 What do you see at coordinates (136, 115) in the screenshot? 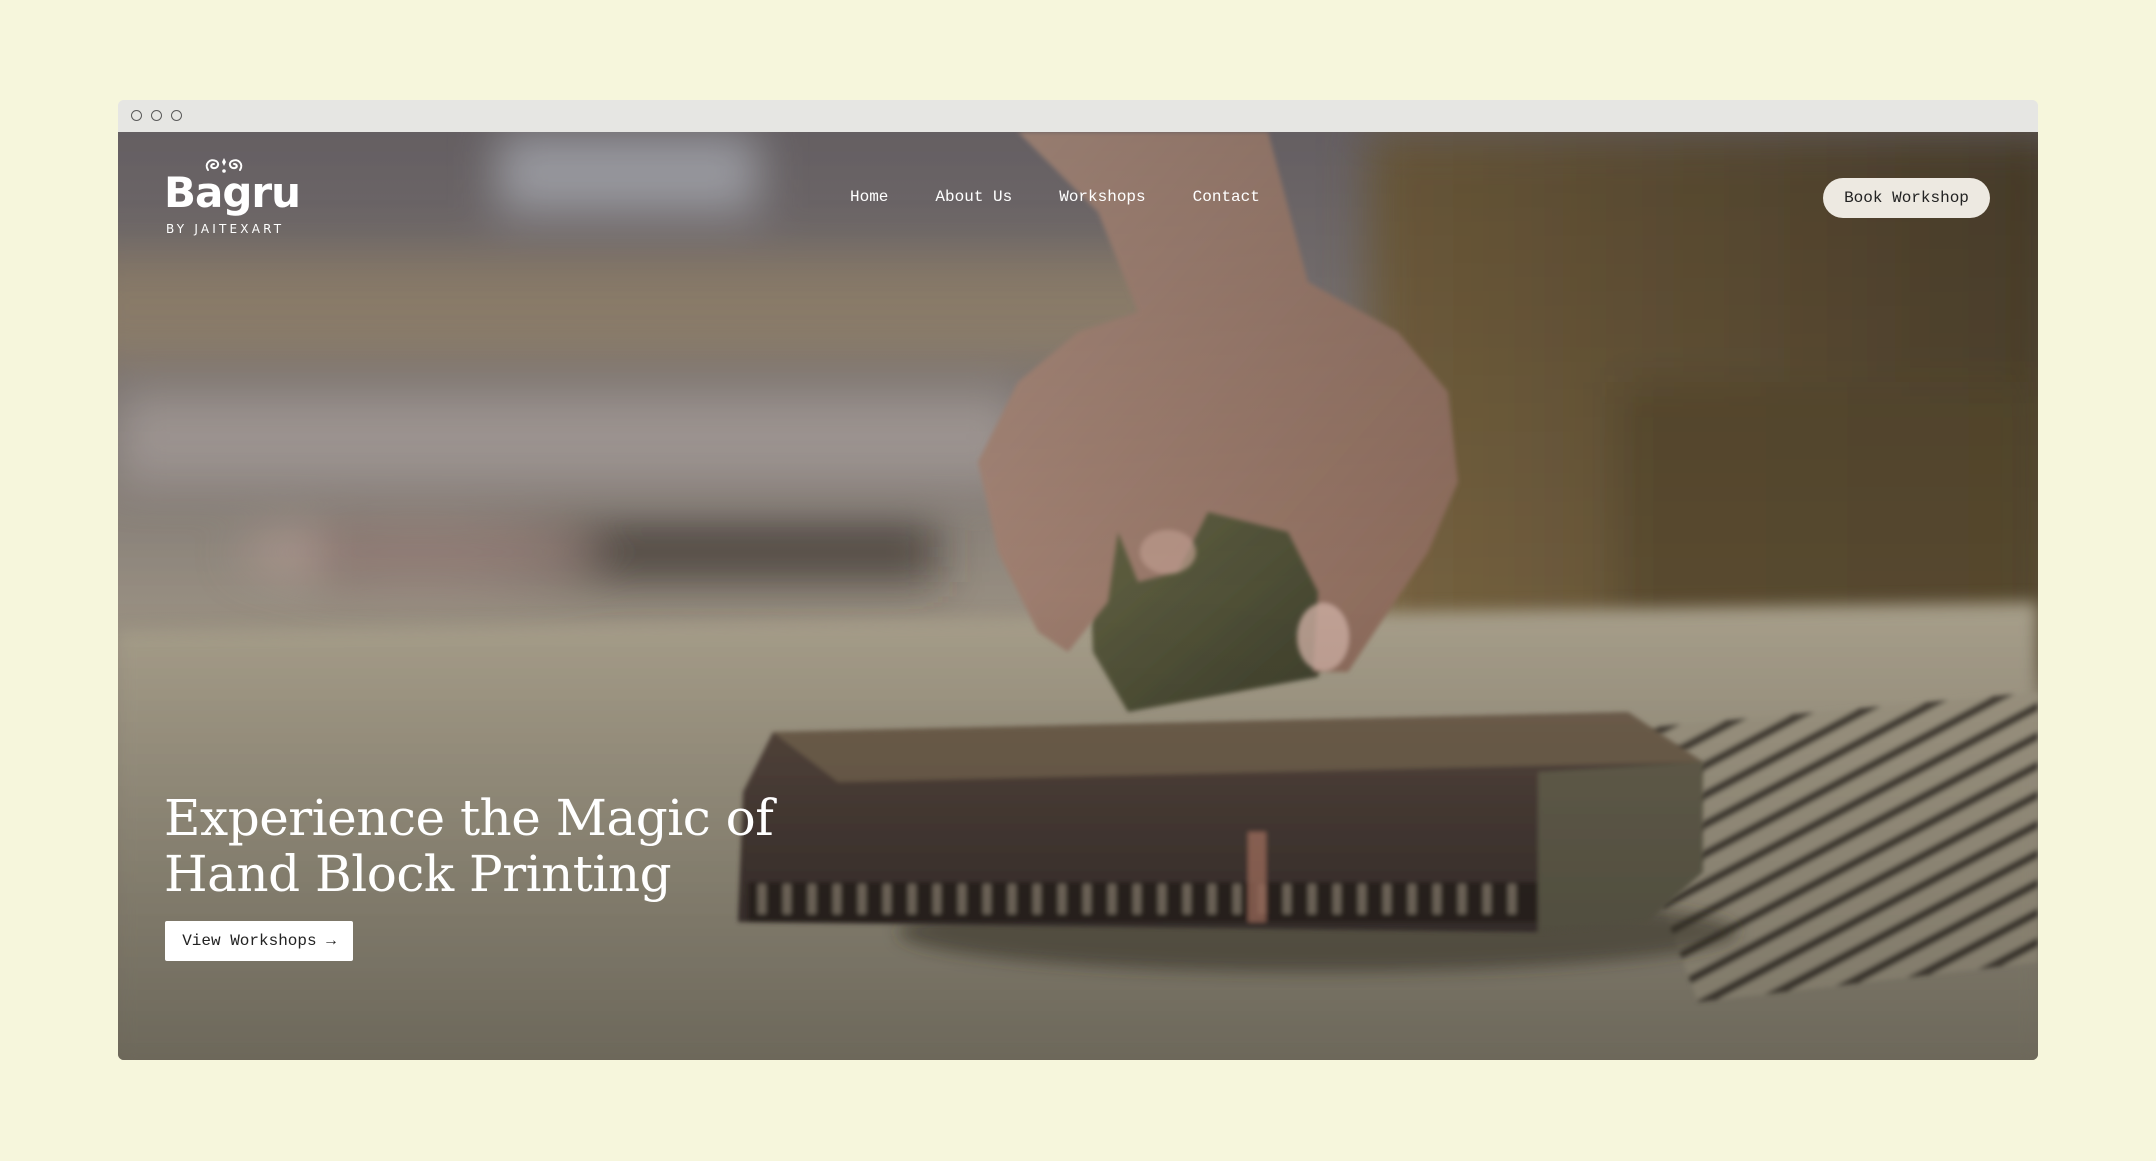
I see `window-close-dot-icon` at bounding box center [136, 115].